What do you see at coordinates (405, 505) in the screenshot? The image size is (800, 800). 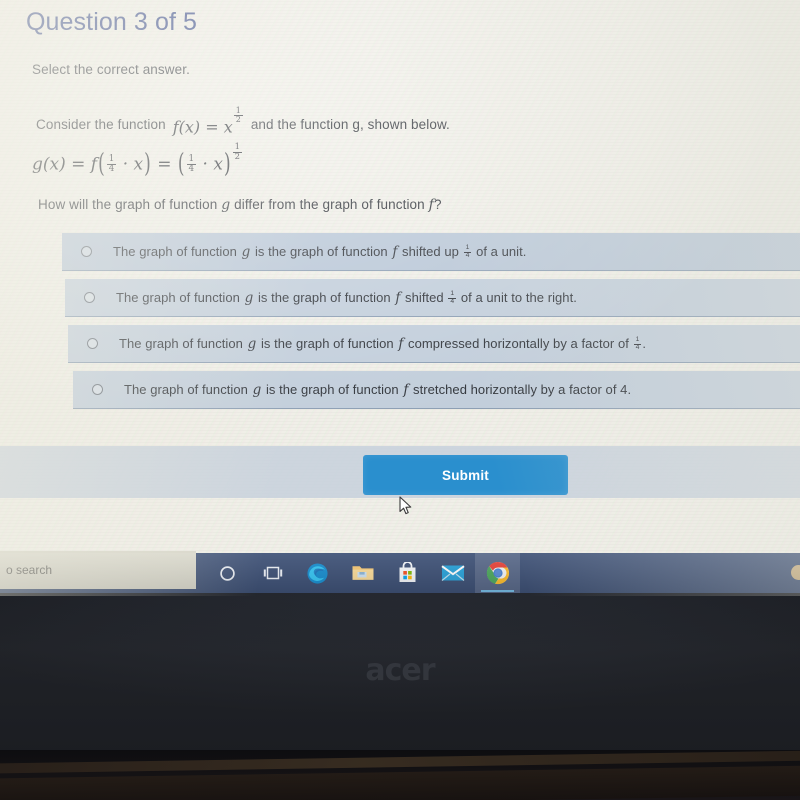 I see `mouse-cursor-icon` at bounding box center [405, 505].